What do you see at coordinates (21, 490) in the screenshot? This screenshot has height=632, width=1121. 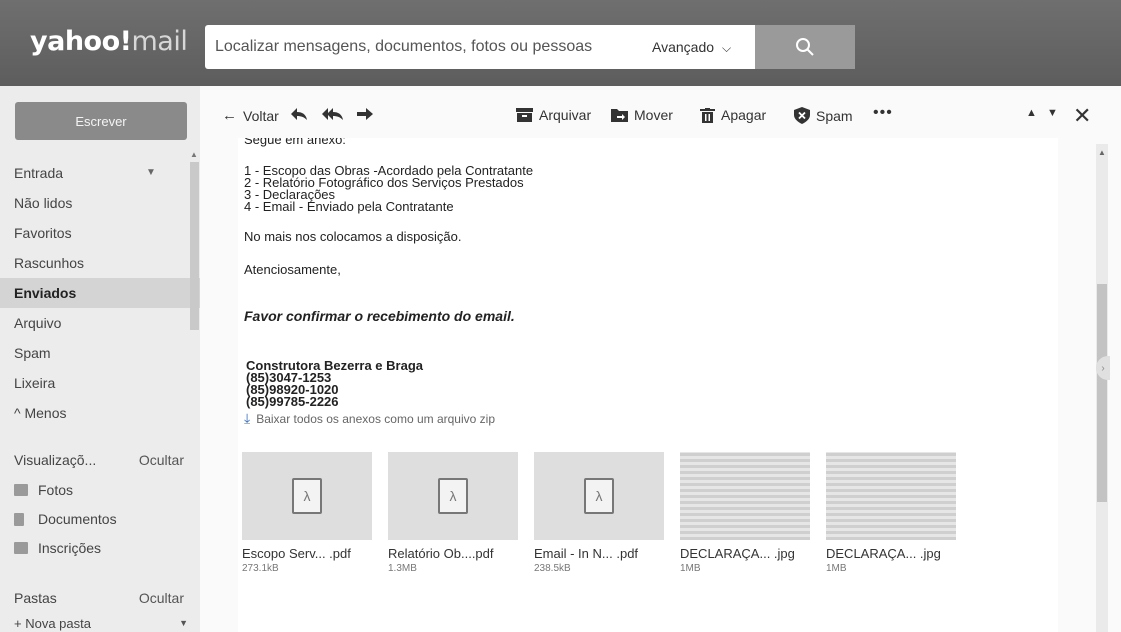 I see `photos-icon` at bounding box center [21, 490].